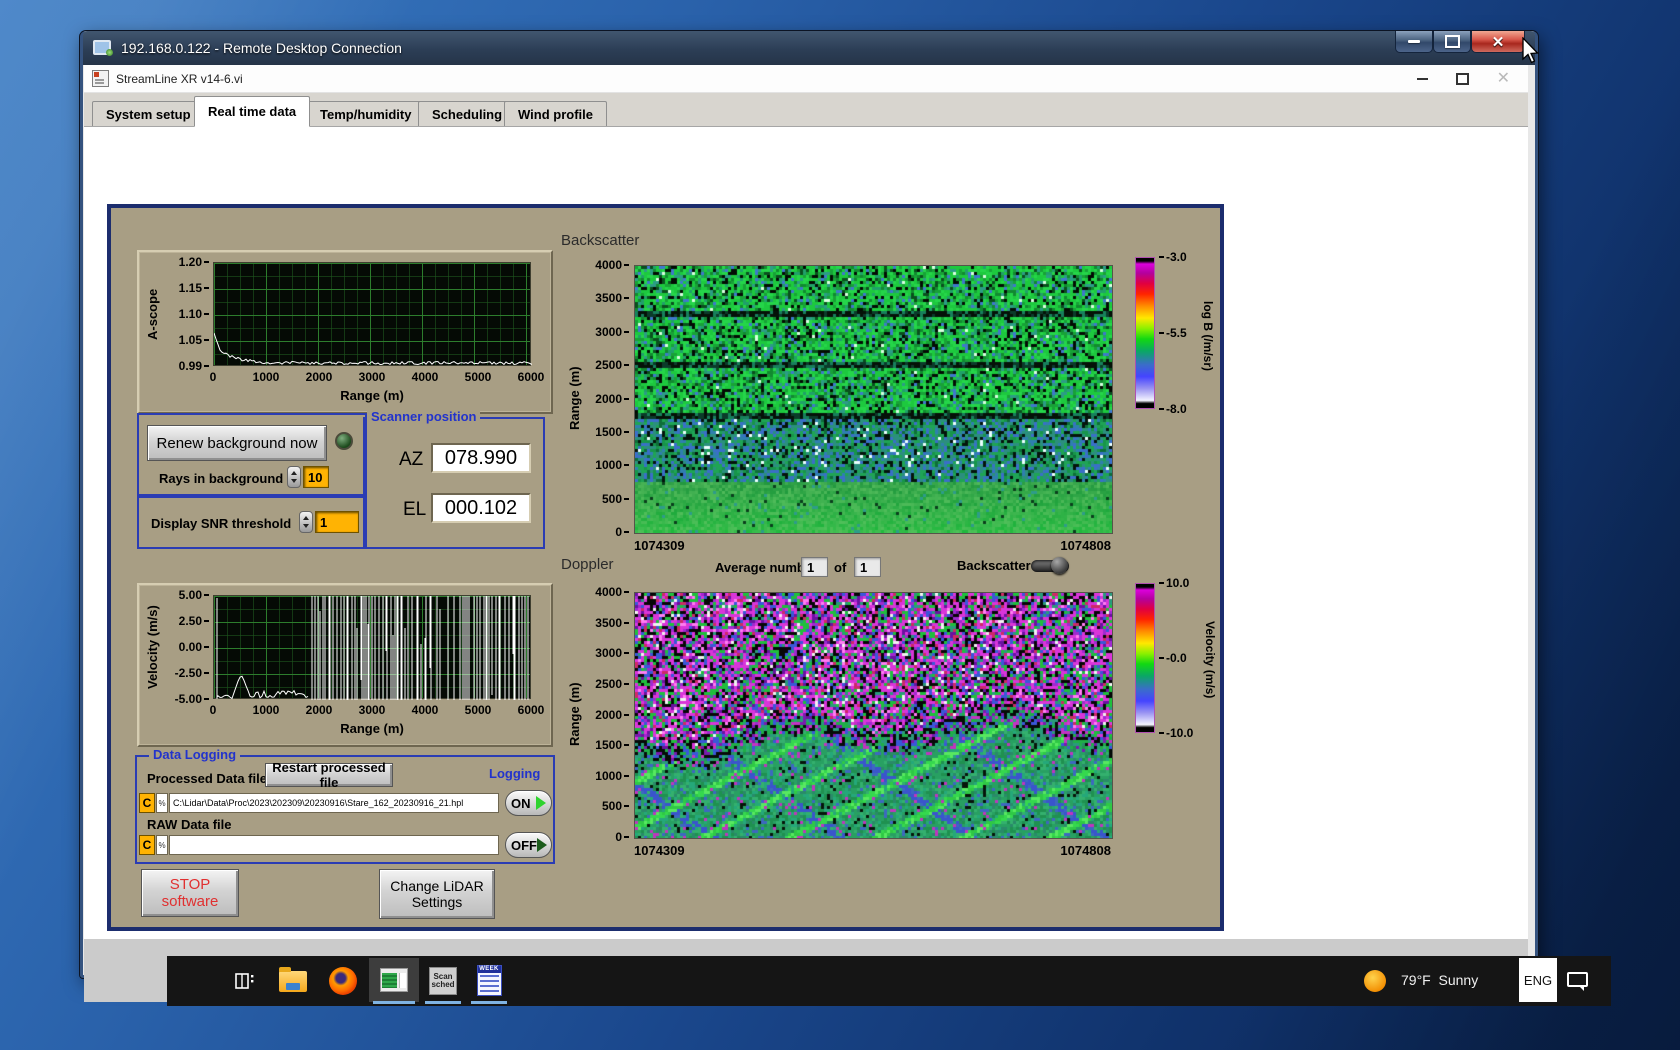 This screenshot has width=1680, height=1050. I want to click on notification-icon, so click(1577, 981).